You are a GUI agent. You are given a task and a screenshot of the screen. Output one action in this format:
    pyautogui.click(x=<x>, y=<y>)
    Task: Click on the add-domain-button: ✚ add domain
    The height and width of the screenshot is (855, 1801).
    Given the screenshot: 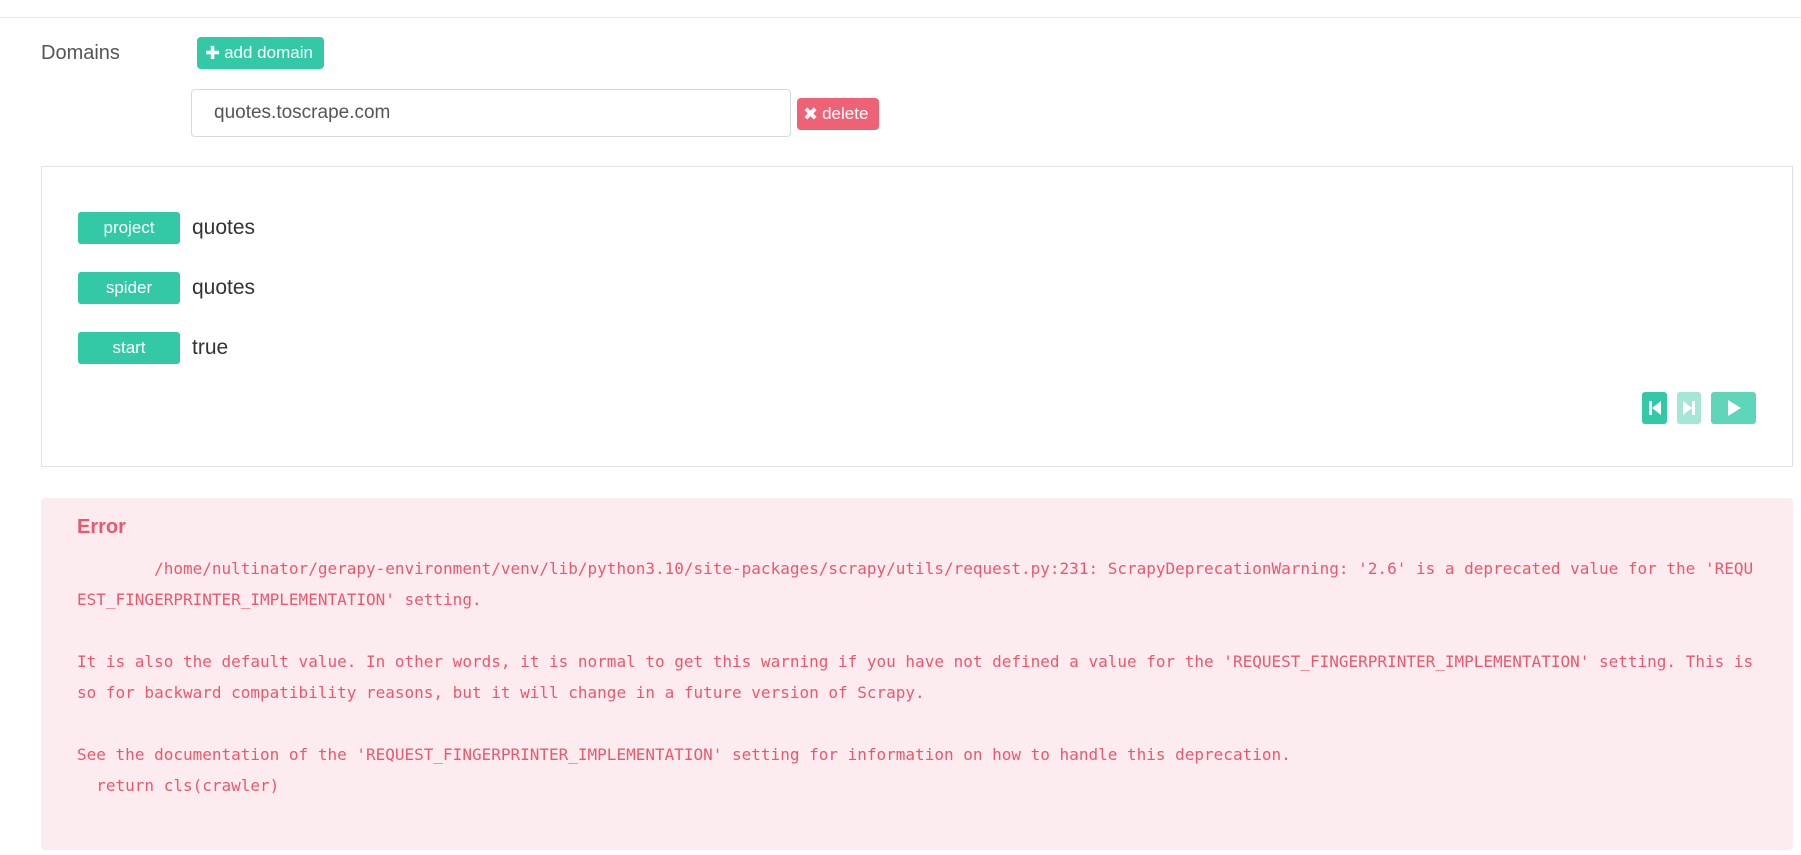 What is the action you would take?
    pyautogui.click(x=260, y=53)
    